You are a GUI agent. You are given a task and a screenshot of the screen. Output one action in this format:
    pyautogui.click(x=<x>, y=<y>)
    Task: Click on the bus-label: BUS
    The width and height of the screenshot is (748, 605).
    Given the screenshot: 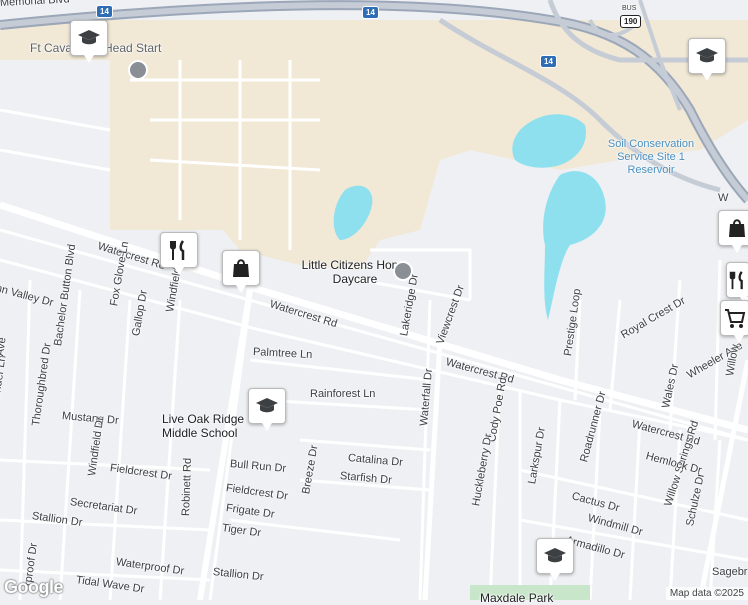 What is the action you would take?
    pyautogui.click(x=629, y=8)
    